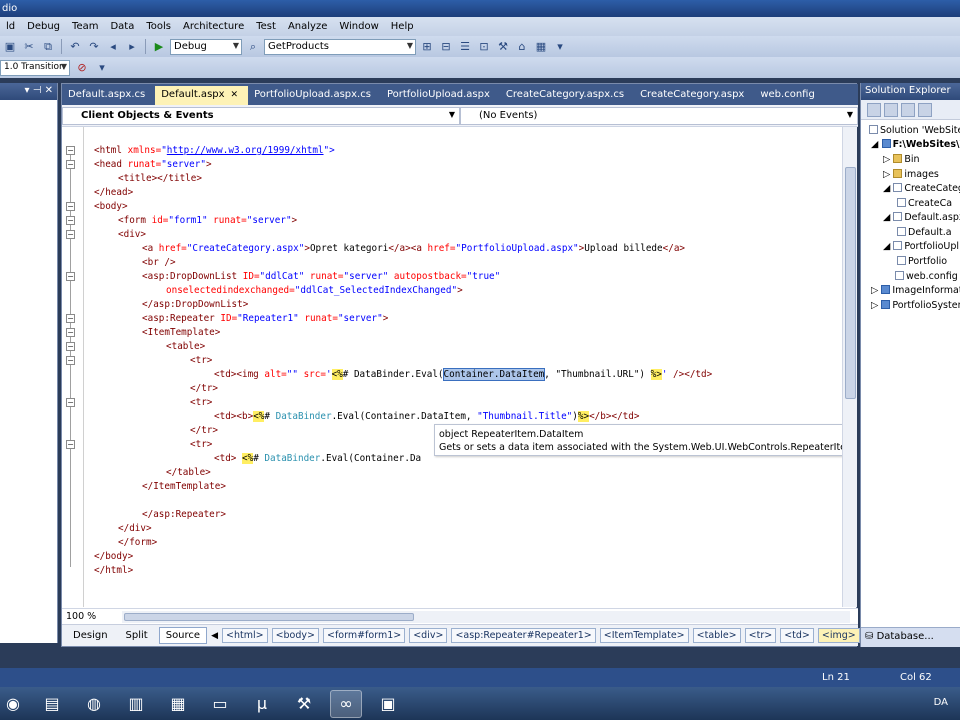 Image resolution: width=960 pixels, height=720 pixels. I want to click on events-dropdown: (No Events) ▼, so click(659, 115).